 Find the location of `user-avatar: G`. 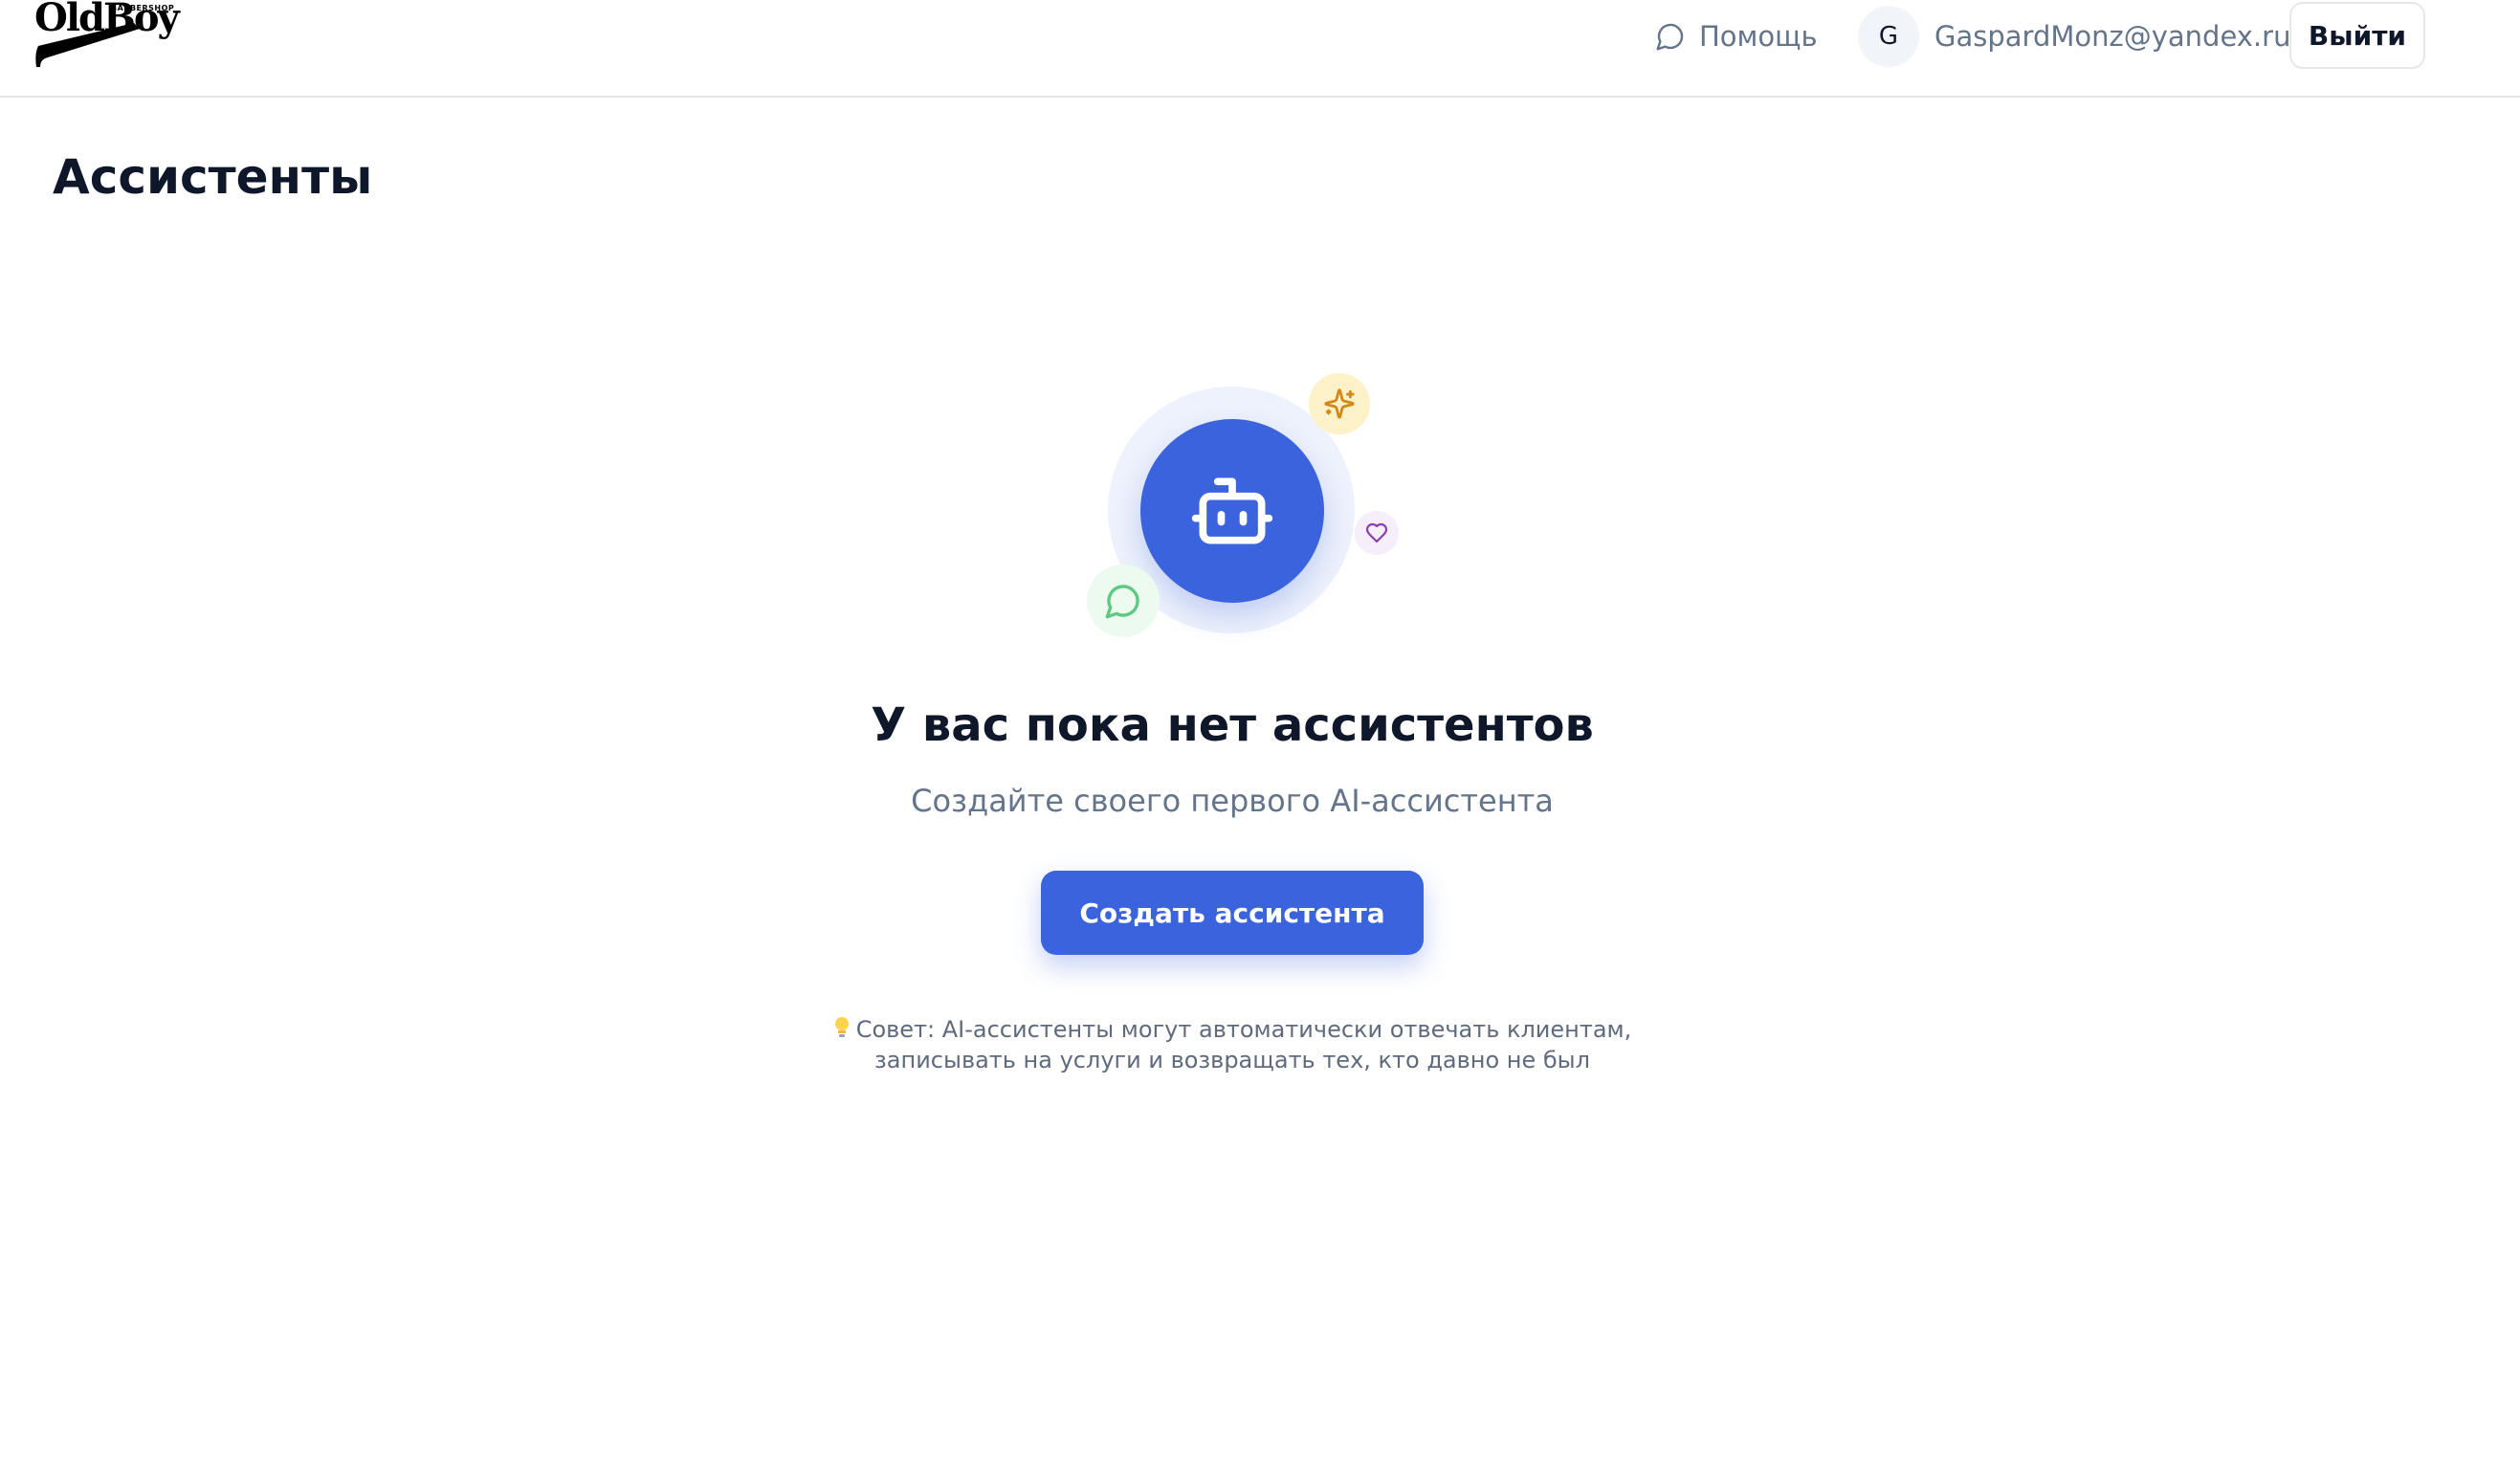

user-avatar: G is located at coordinates (1889, 37).